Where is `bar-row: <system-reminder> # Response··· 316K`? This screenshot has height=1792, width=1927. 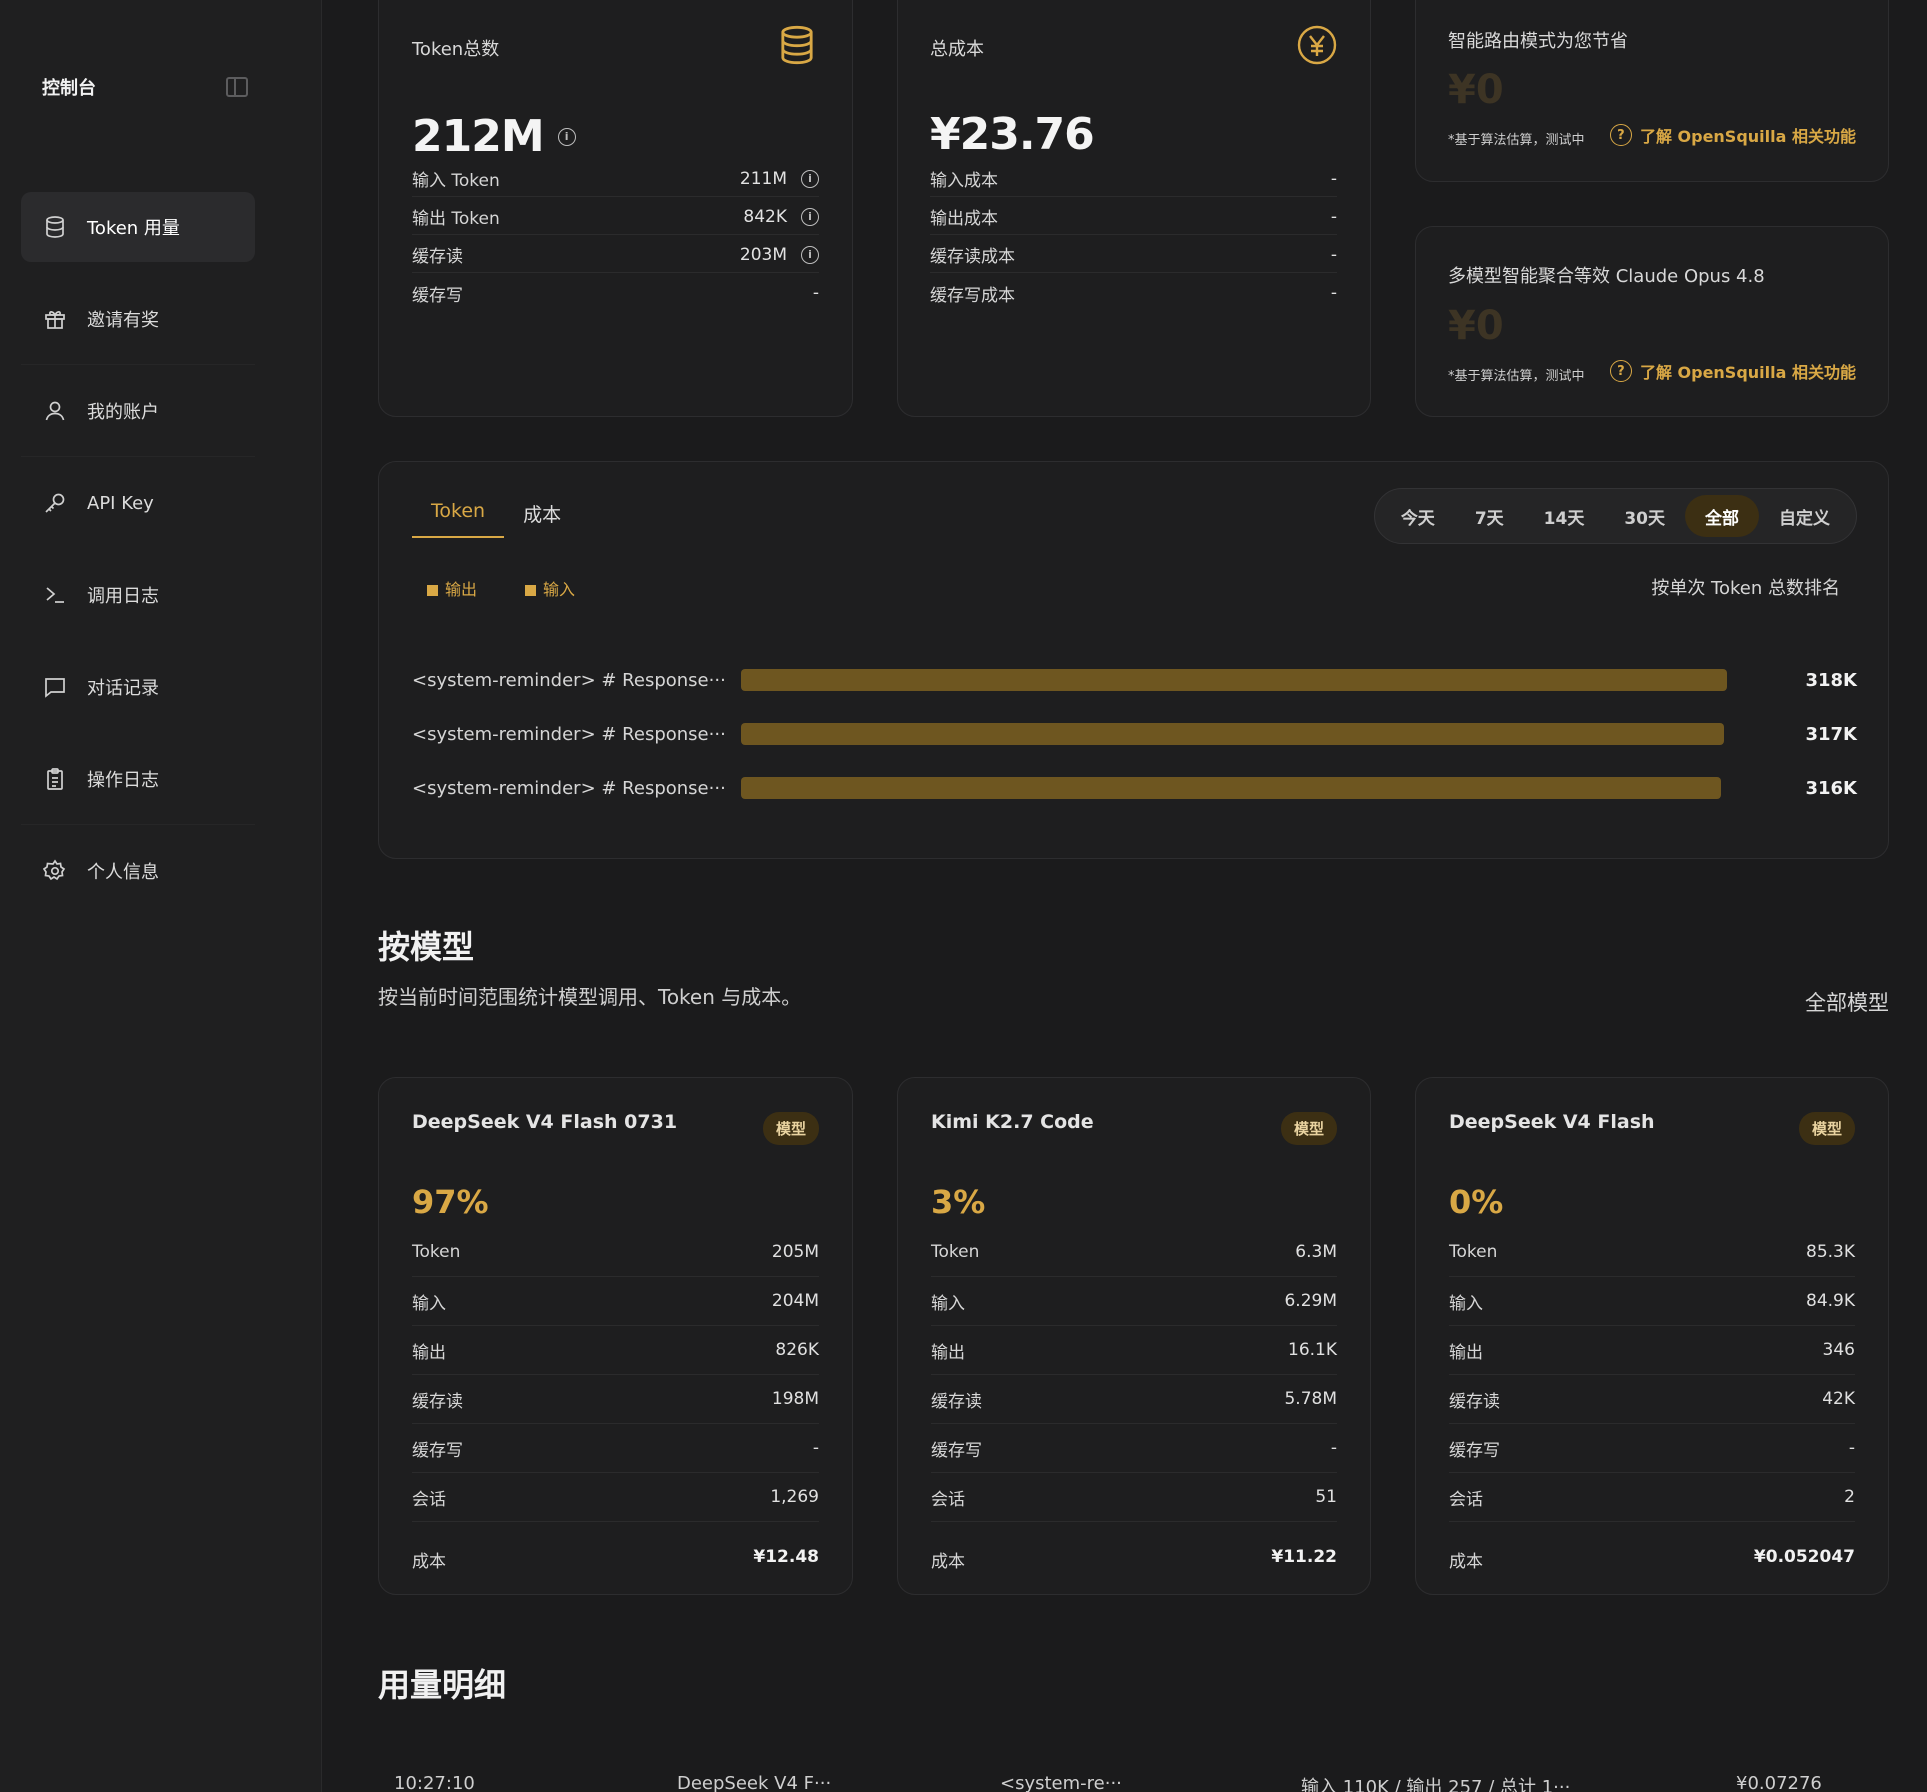 bar-row: <system-reminder> # Response··· 316K is located at coordinates (1134, 788).